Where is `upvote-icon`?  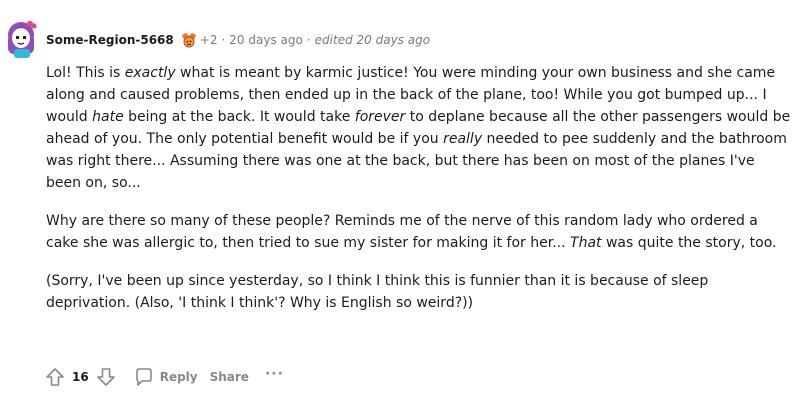 upvote-icon is located at coordinates (55, 377).